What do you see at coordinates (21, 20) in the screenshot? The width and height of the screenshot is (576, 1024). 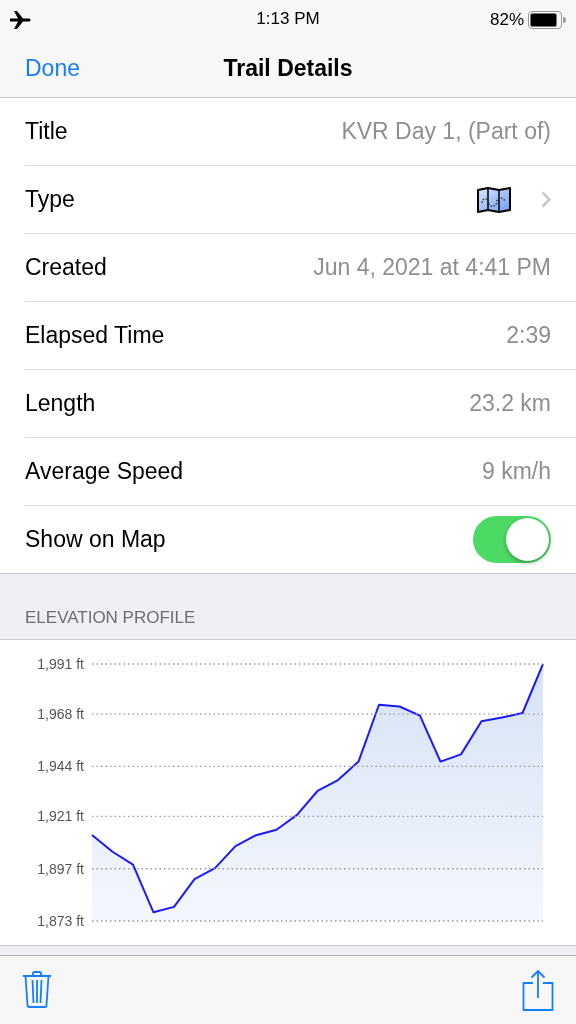 I see `airplane-icon` at bounding box center [21, 20].